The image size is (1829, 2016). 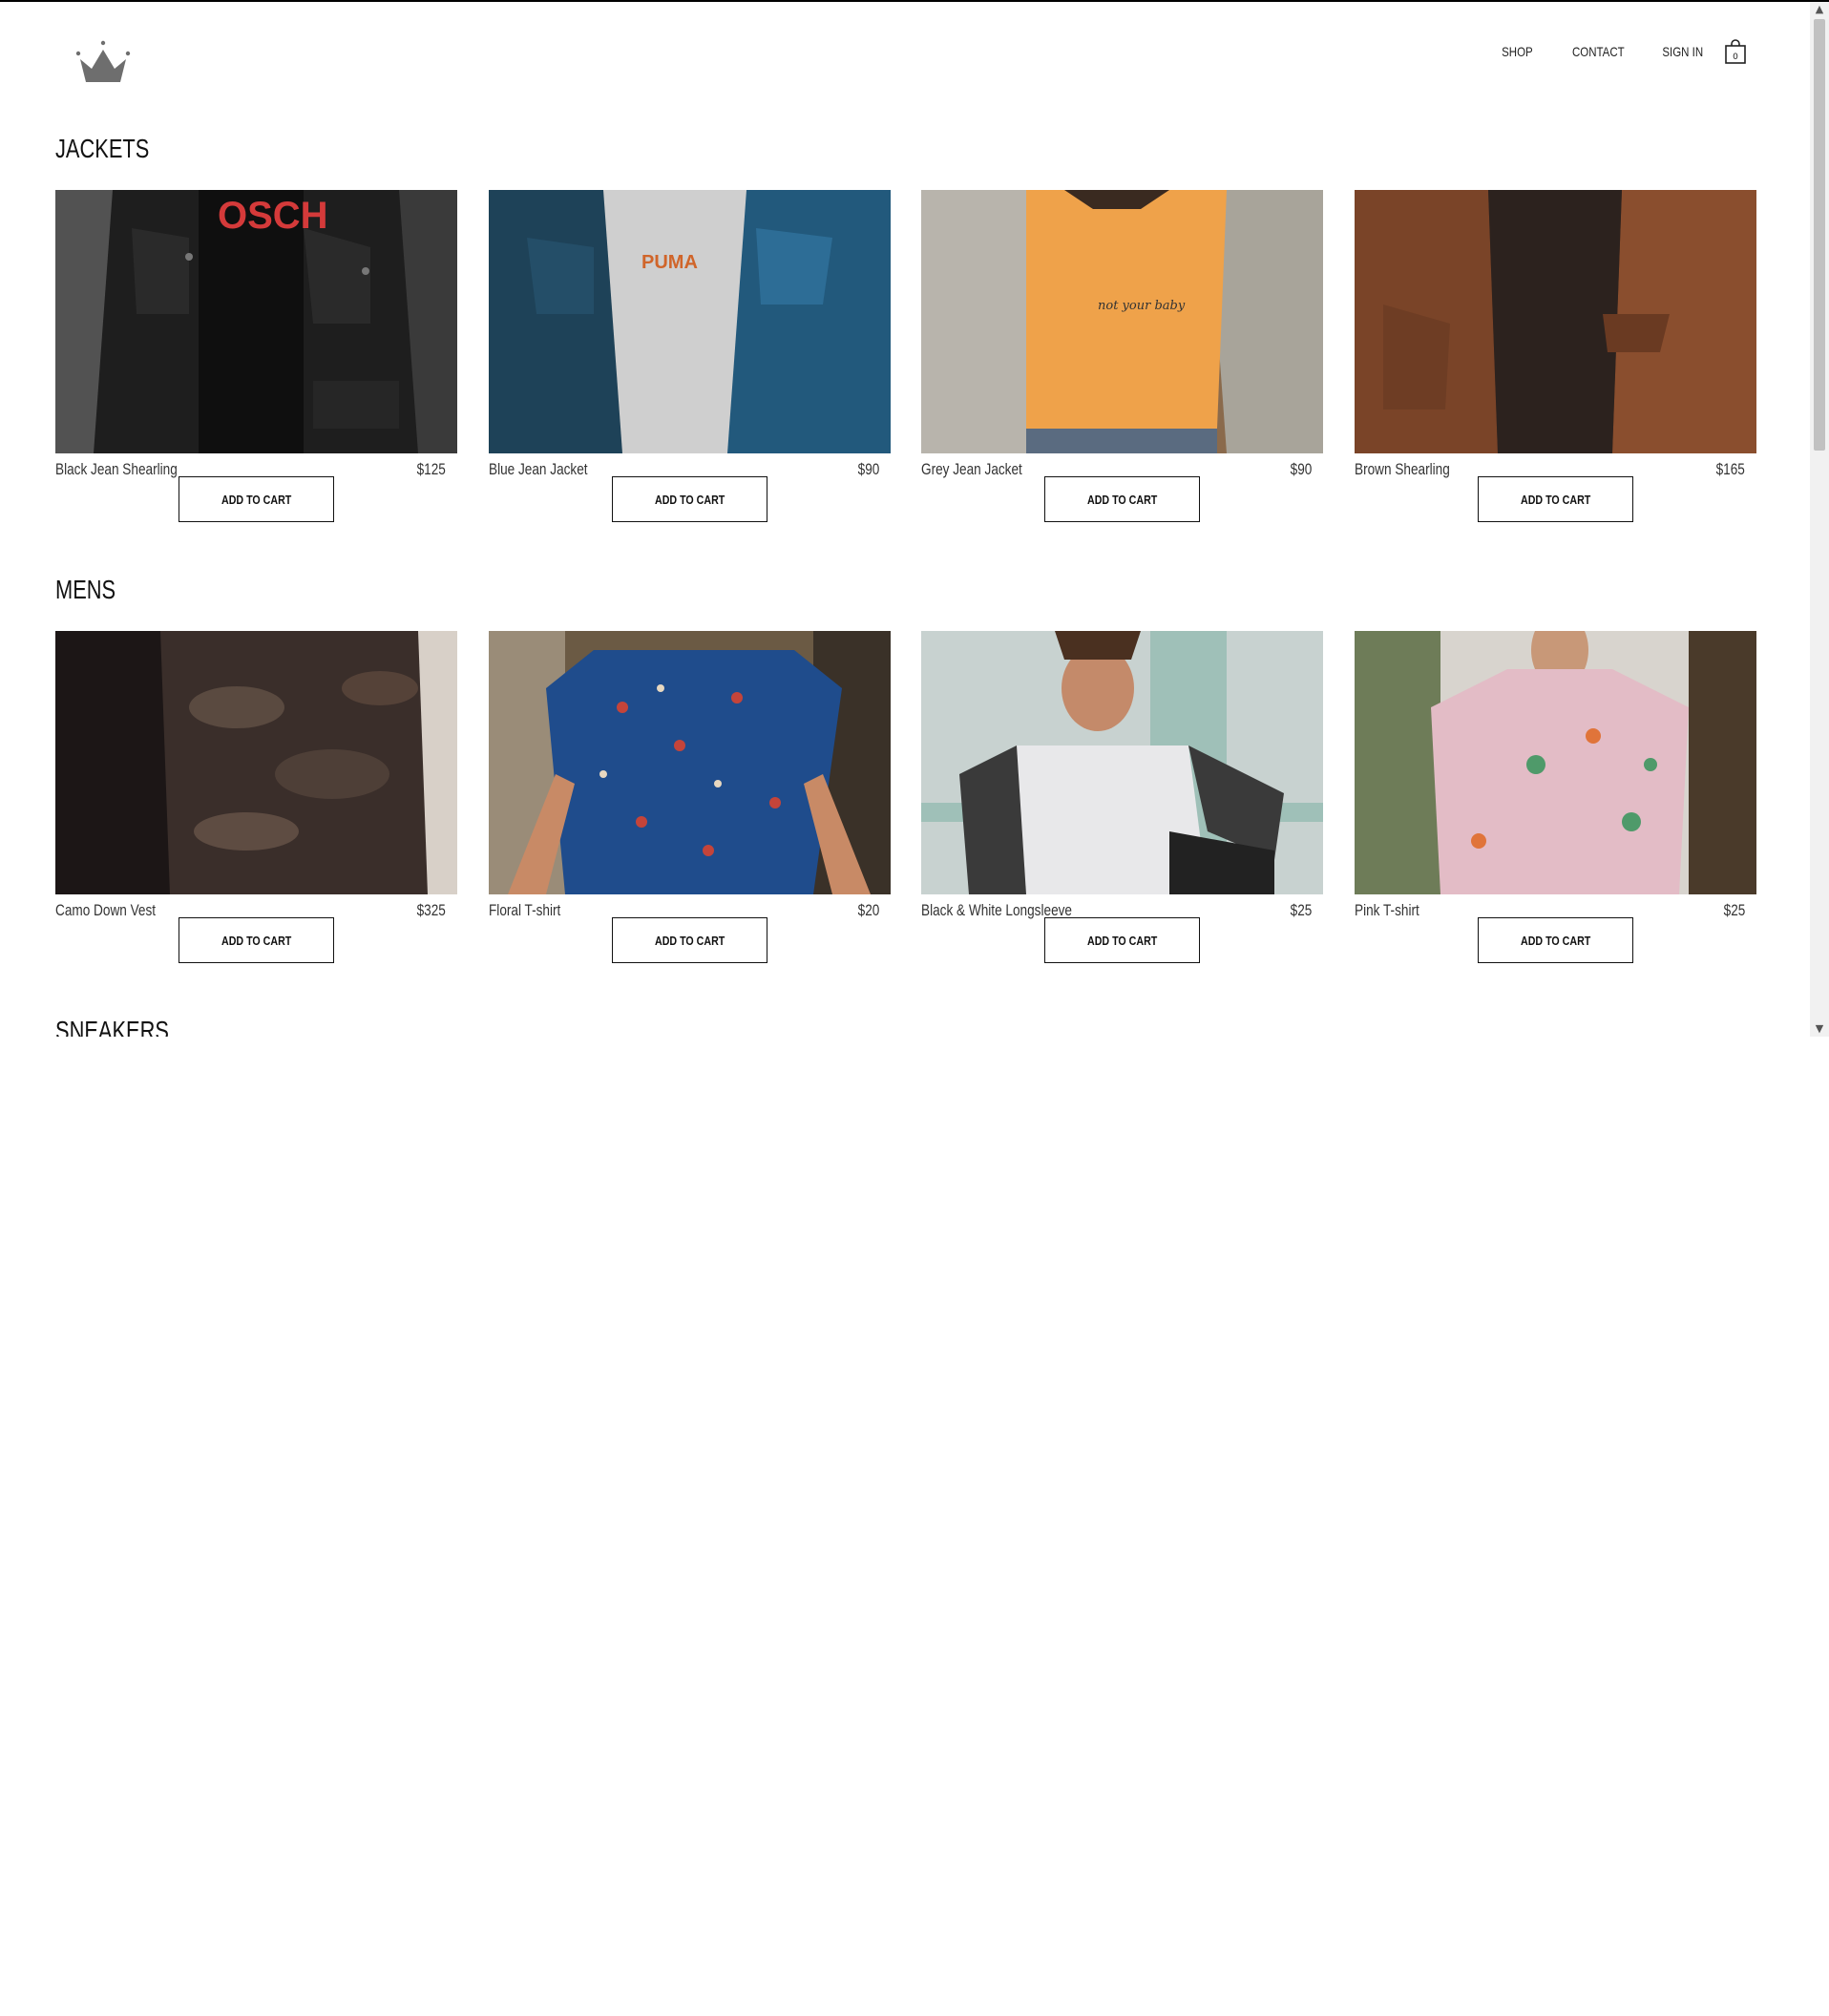 I want to click on scroll-up-arrow-icon: ▲, so click(x=1819, y=9).